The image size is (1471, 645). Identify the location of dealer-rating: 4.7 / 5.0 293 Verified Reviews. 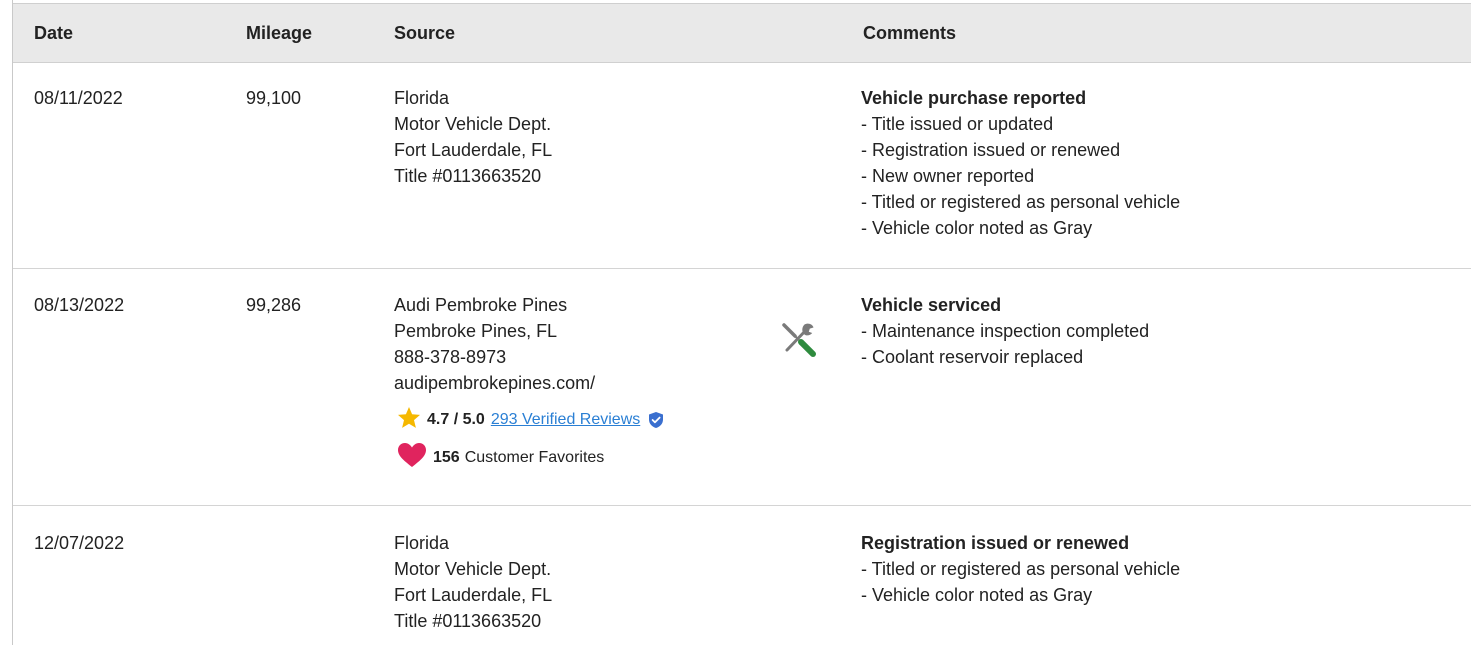
(530, 420).